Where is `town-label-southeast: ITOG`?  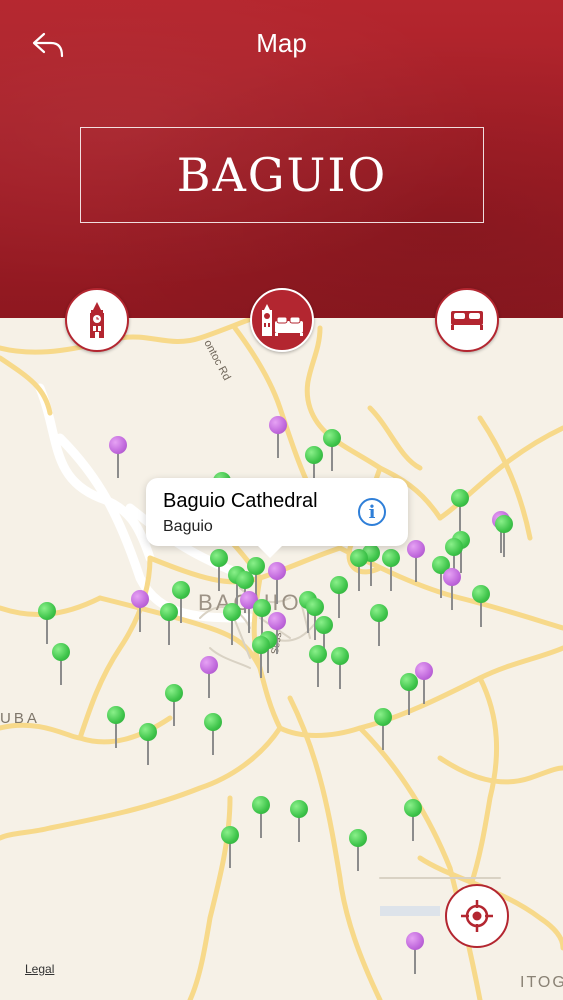
town-label-southeast: ITOG is located at coordinates (541, 982).